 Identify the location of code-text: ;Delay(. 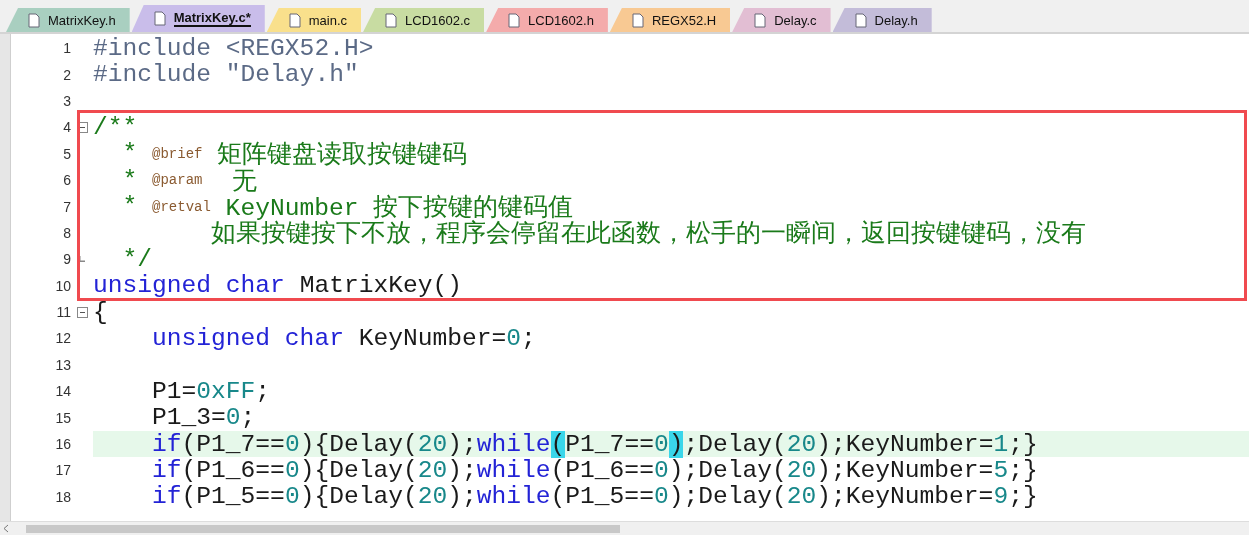
(735, 444).